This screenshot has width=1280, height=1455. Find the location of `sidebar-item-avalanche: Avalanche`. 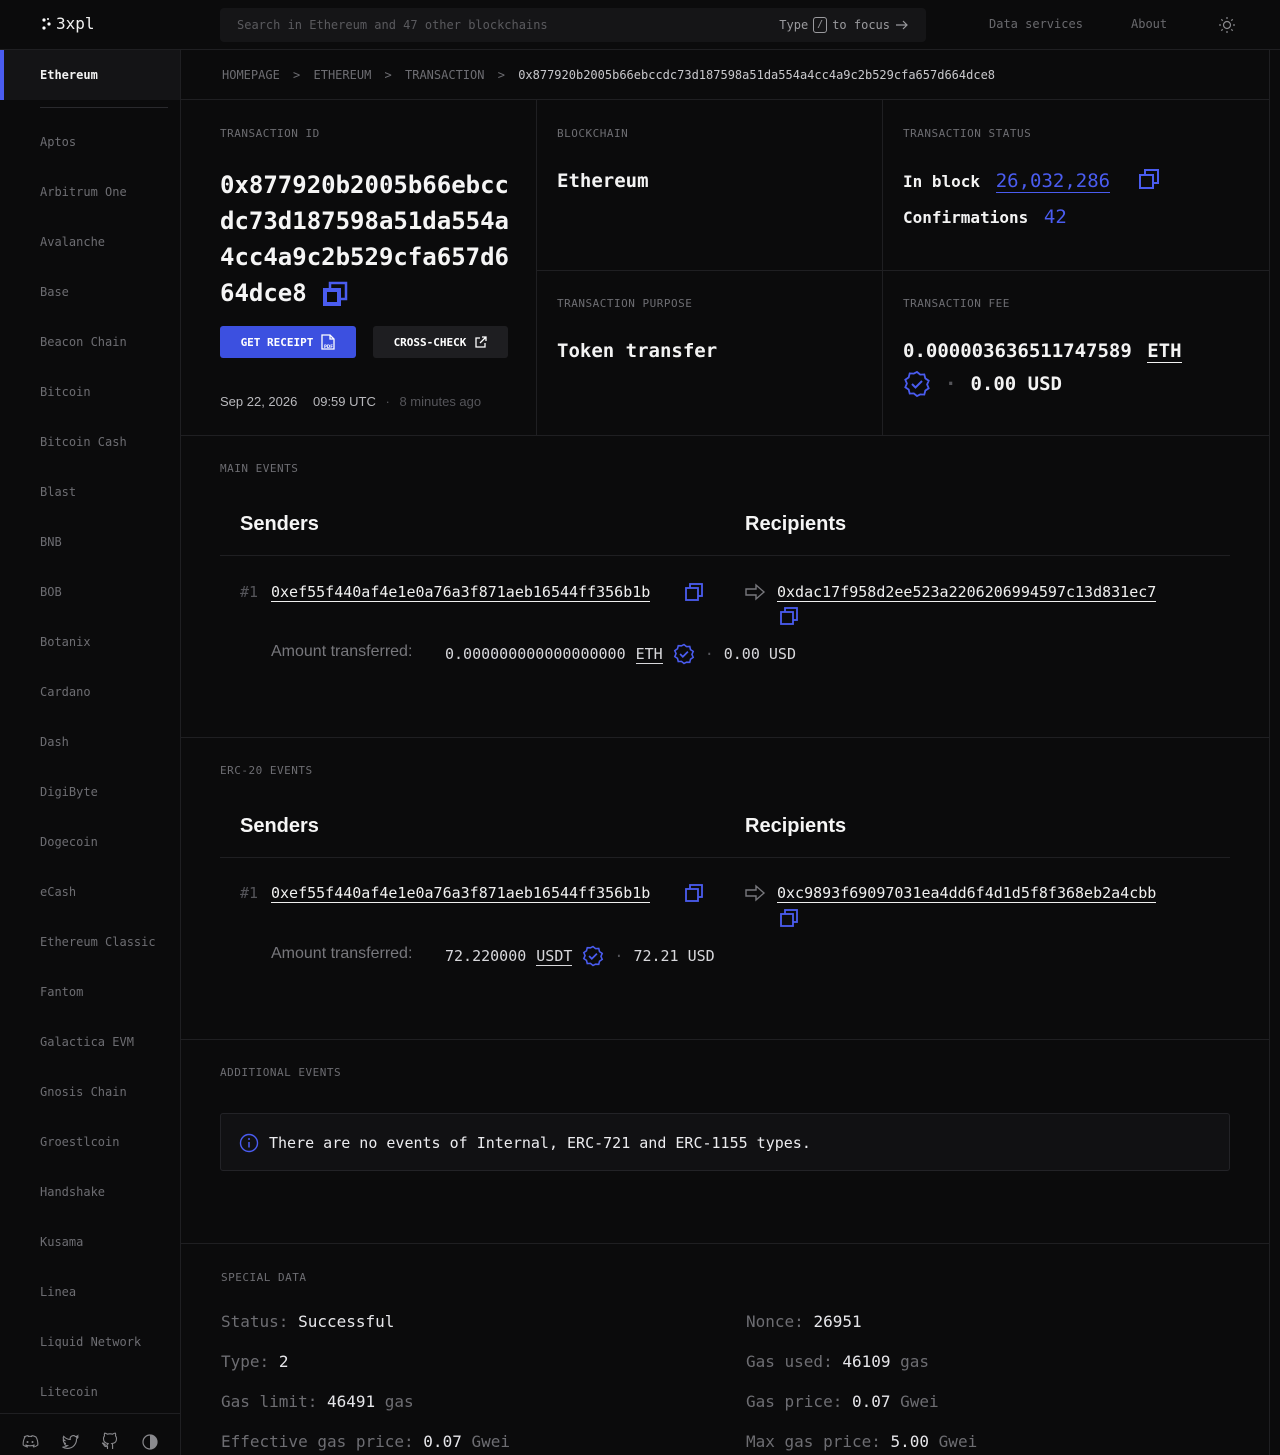

sidebar-item-avalanche: Avalanche is located at coordinates (72, 242).